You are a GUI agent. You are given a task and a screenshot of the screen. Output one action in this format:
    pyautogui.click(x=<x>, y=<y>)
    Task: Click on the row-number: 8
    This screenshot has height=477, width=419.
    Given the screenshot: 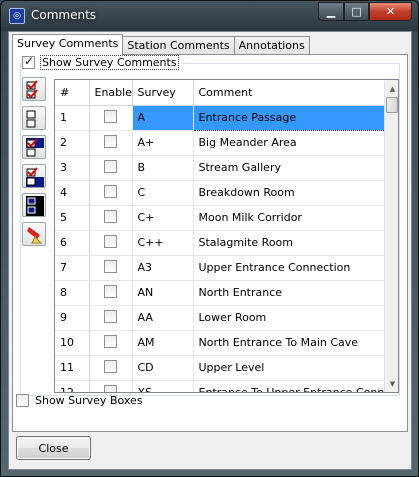 What is the action you would take?
    pyautogui.click(x=72, y=293)
    